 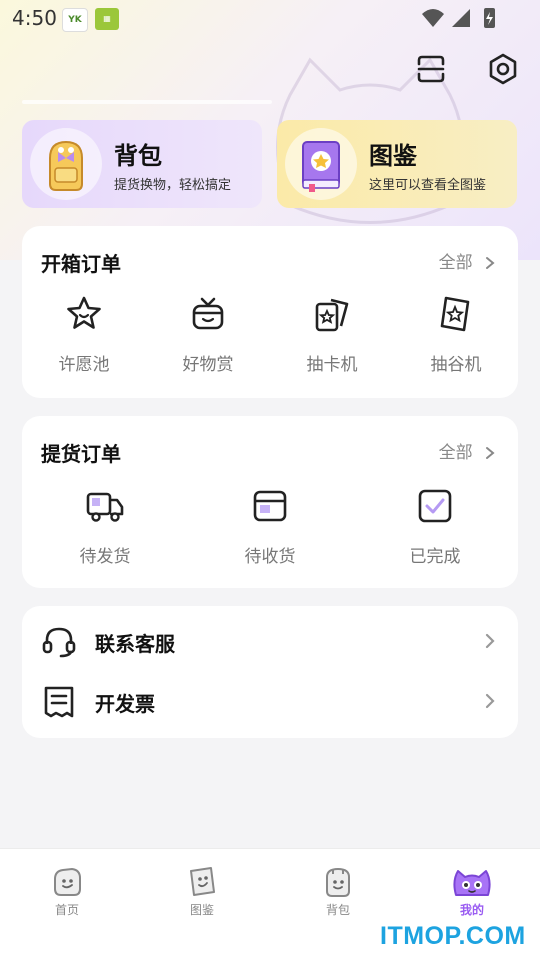 What do you see at coordinates (59, 642) in the screenshot?
I see `headset-icon` at bounding box center [59, 642].